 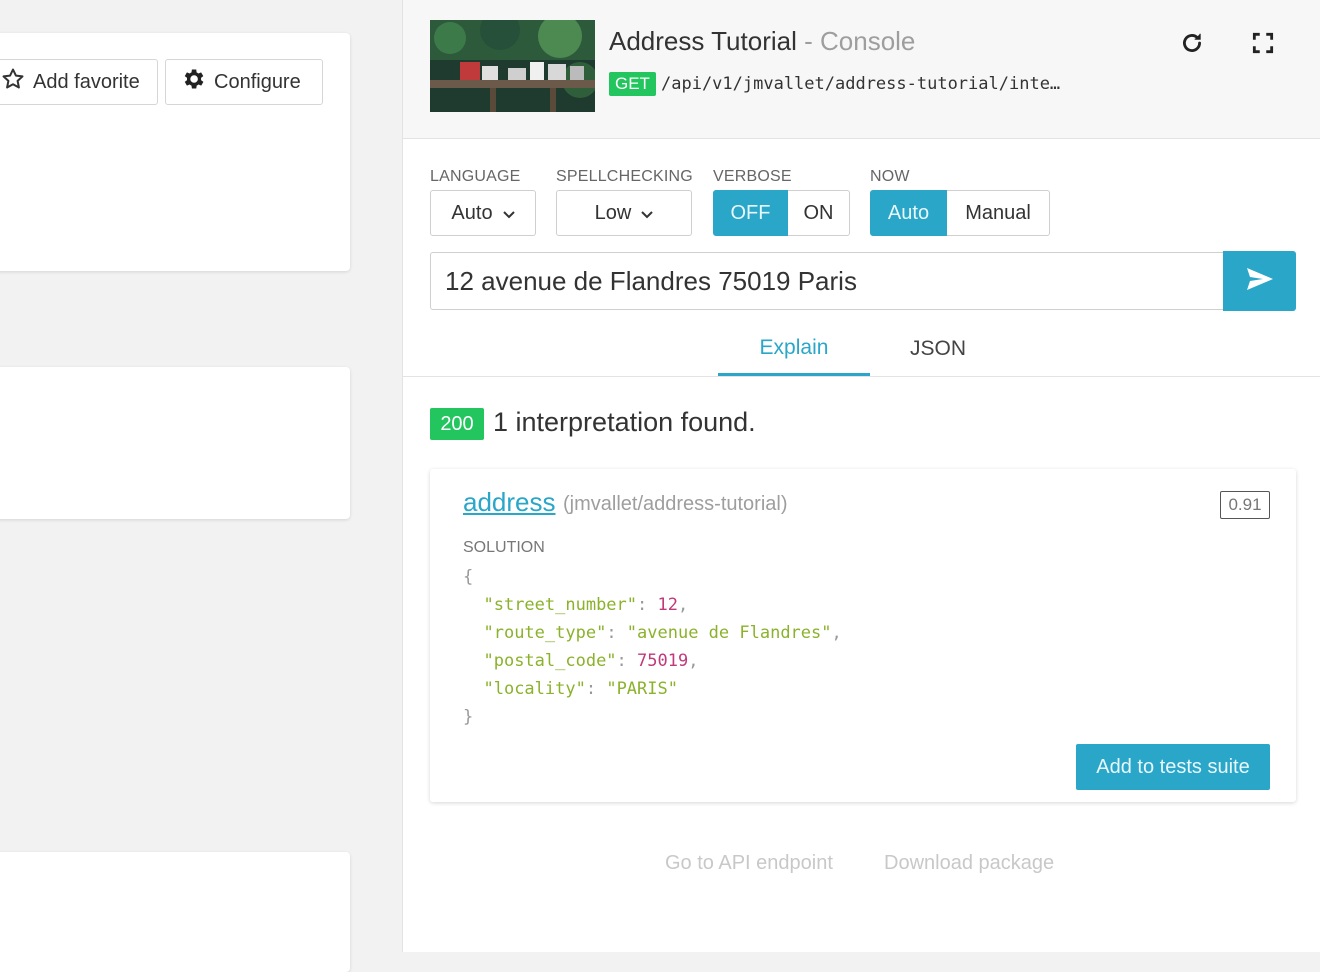 I want to click on intent-package: (jmvallet/address-tutorial), so click(x=675, y=504).